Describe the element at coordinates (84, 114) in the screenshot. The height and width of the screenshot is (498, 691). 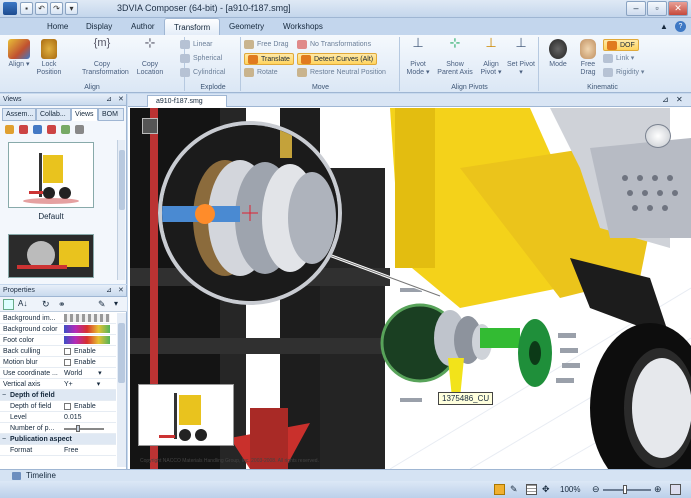
I see `tab-views: Views` at that location.